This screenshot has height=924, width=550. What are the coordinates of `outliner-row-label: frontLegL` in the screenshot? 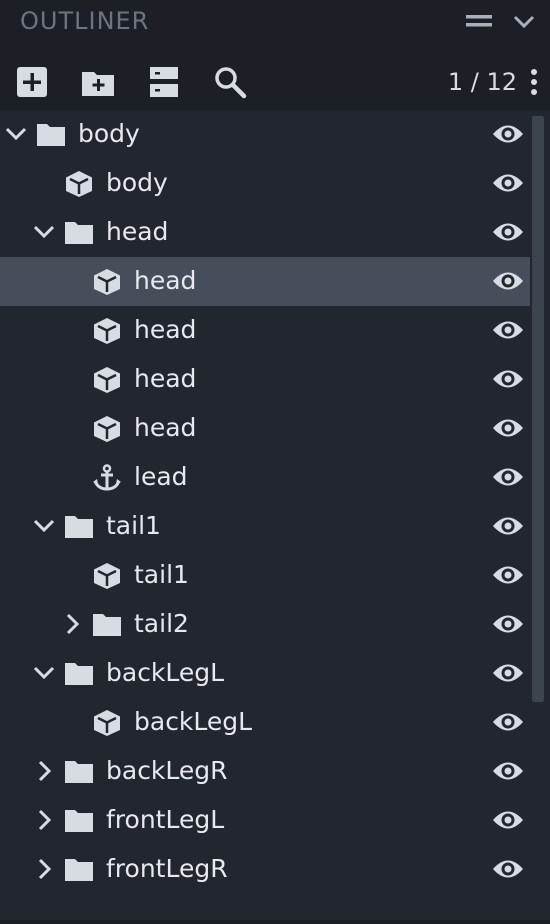 It's located at (165, 819).